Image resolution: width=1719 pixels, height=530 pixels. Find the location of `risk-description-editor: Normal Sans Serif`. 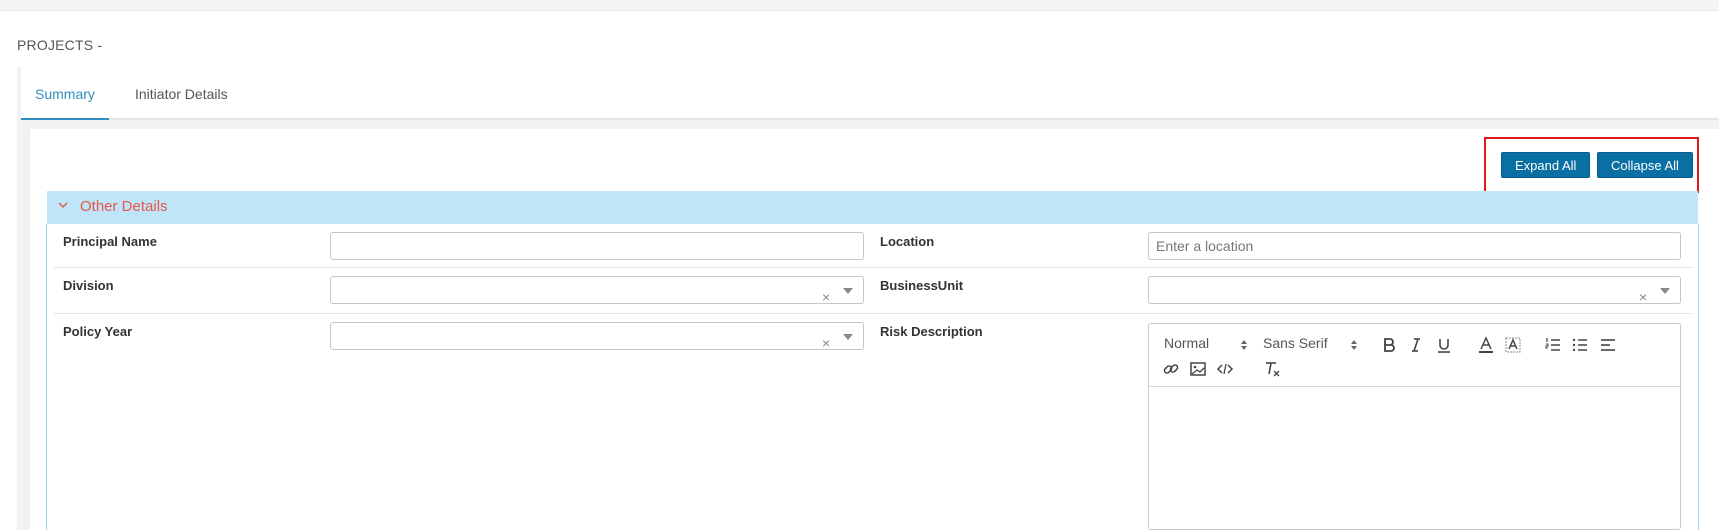

risk-description-editor: Normal Sans Serif is located at coordinates (1414, 426).